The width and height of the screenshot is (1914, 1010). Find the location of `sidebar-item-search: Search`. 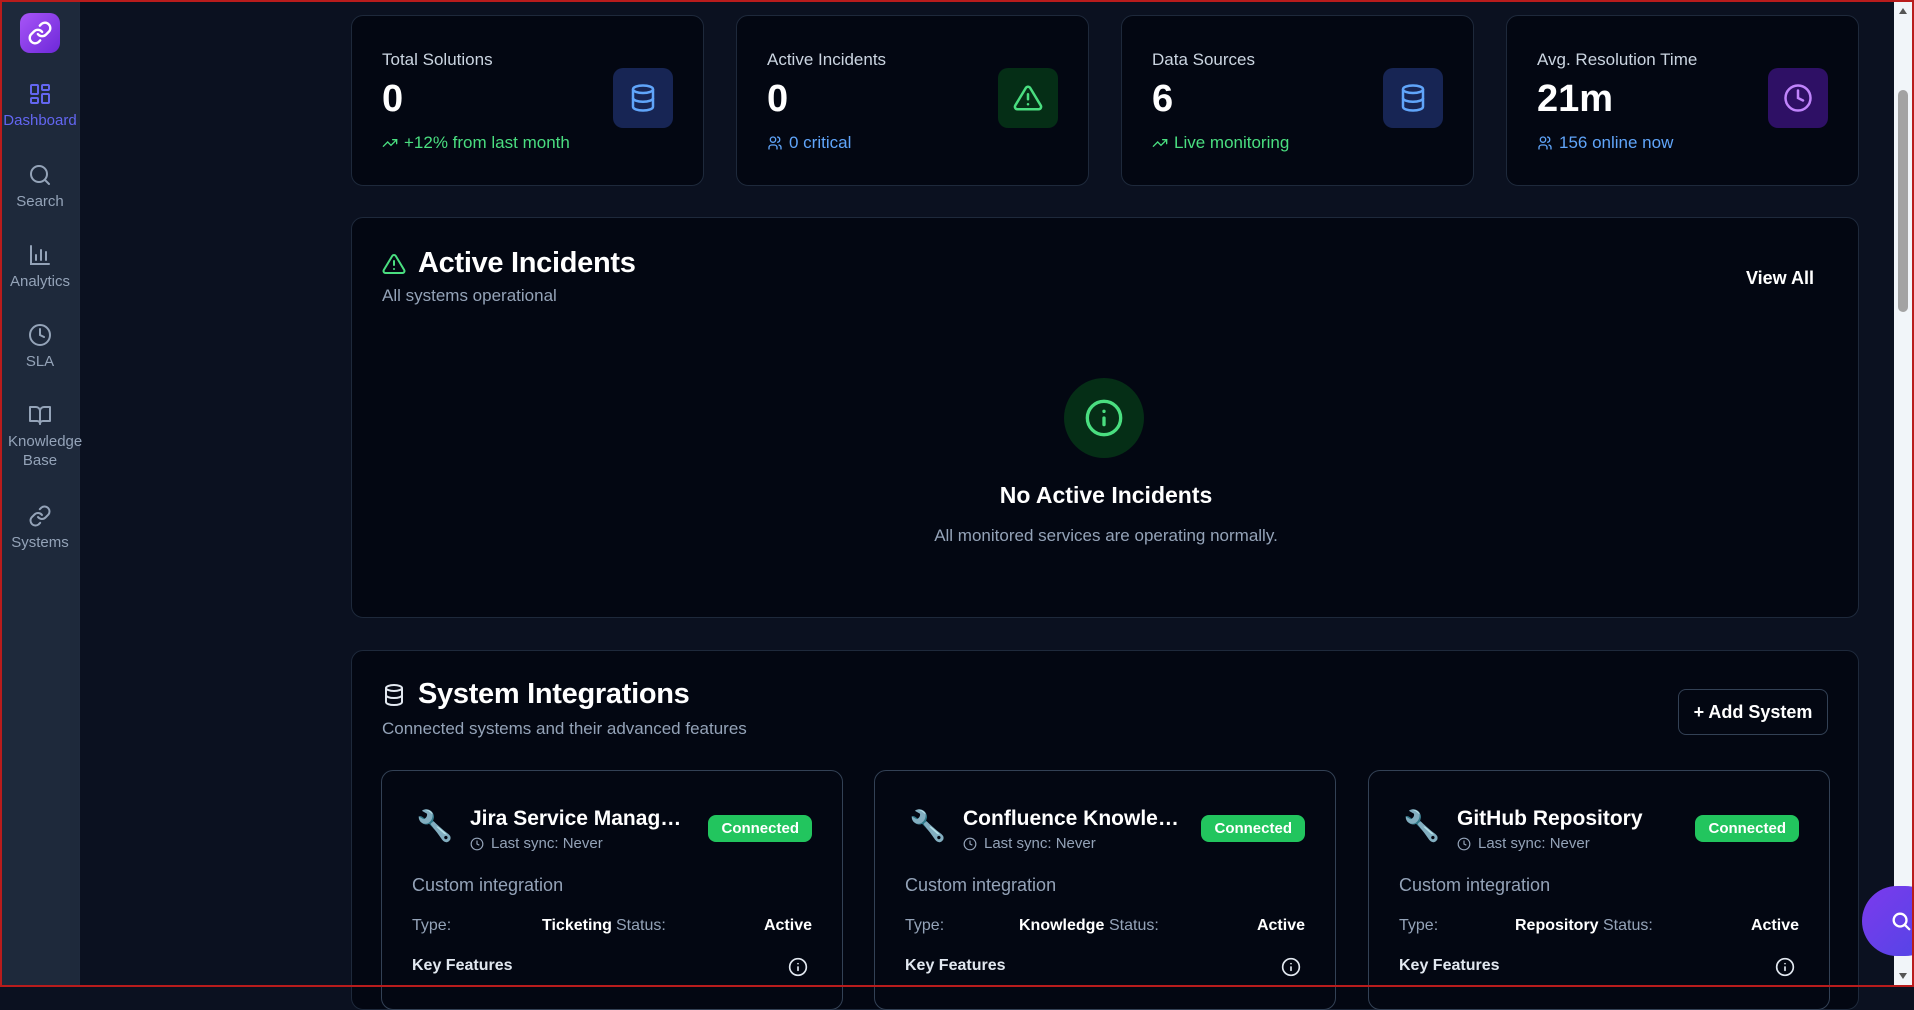

sidebar-item-search: Search is located at coordinates (40, 187).